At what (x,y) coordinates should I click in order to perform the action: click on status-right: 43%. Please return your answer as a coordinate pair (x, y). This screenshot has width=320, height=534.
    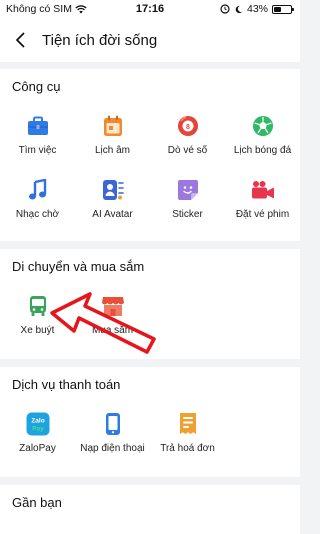
    Looking at the image, I should click on (257, 9).